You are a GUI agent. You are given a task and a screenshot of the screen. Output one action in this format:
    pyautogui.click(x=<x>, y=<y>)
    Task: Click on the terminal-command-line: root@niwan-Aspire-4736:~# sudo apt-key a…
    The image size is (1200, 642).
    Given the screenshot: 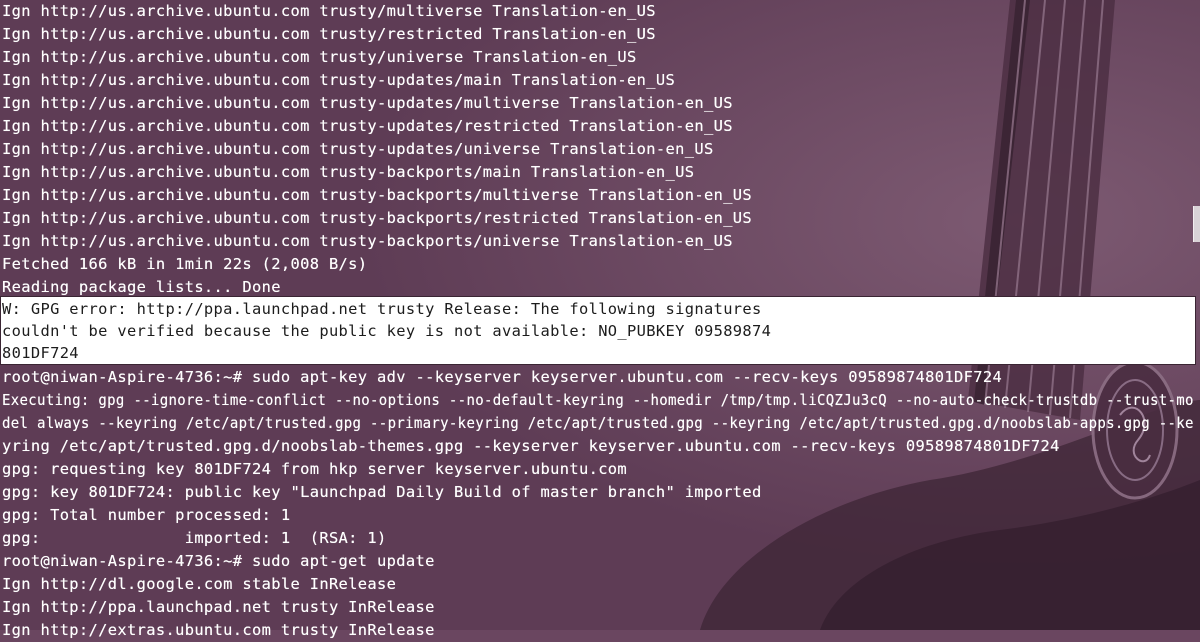 What is the action you would take?
    pyautogui.click(x=502, y=377)
    